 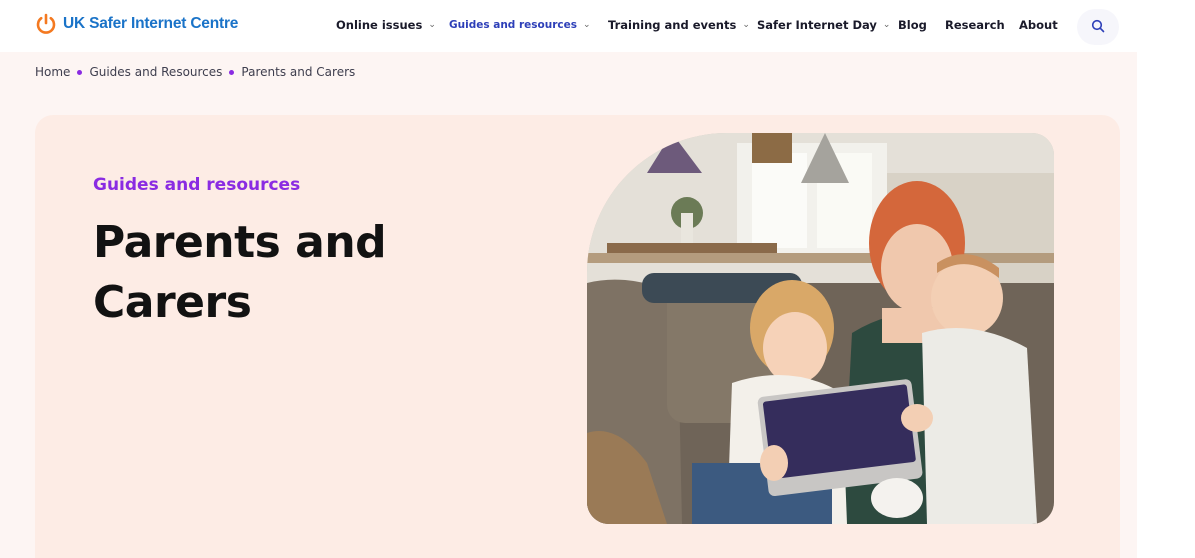 I want to click on nav-guides-and-resources: Guides and resources ⌄, so click(x=520, y=25).